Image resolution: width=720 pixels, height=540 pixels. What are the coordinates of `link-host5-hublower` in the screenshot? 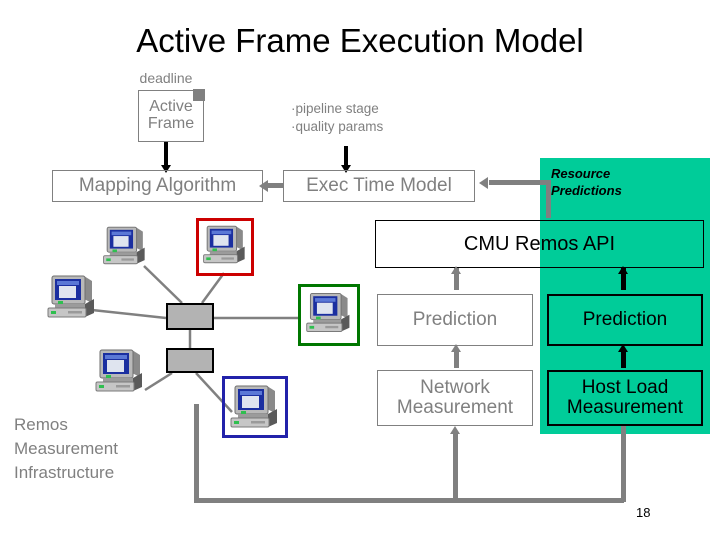 It's located at (158, 381).